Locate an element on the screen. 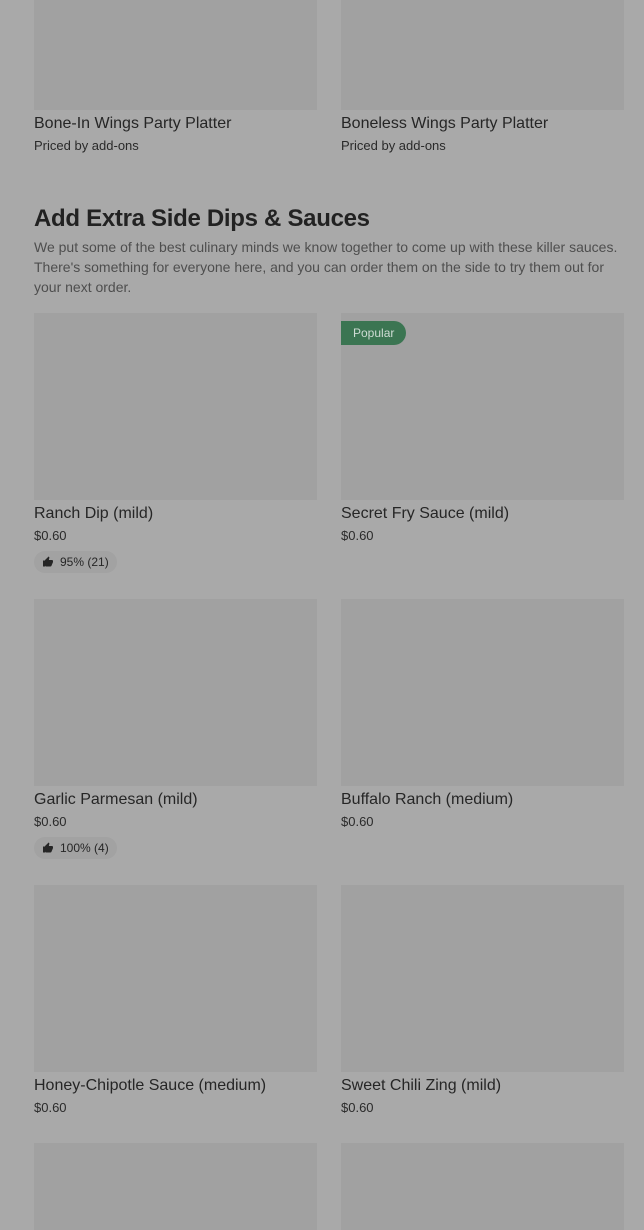  item-name: Honey-Chipotle Sauce (medium) is located at coordinates (150, 1085).